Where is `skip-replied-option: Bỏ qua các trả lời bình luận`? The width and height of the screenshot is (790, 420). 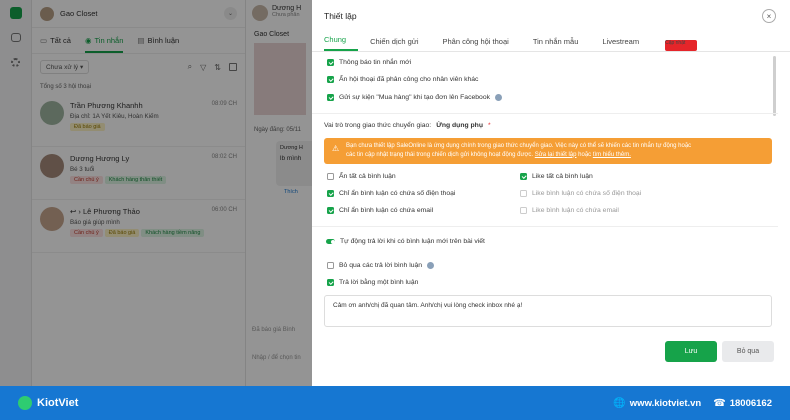 skip-replied-option: Bỏ qua các trả lời bình luận is located at coordinates (381, 265).